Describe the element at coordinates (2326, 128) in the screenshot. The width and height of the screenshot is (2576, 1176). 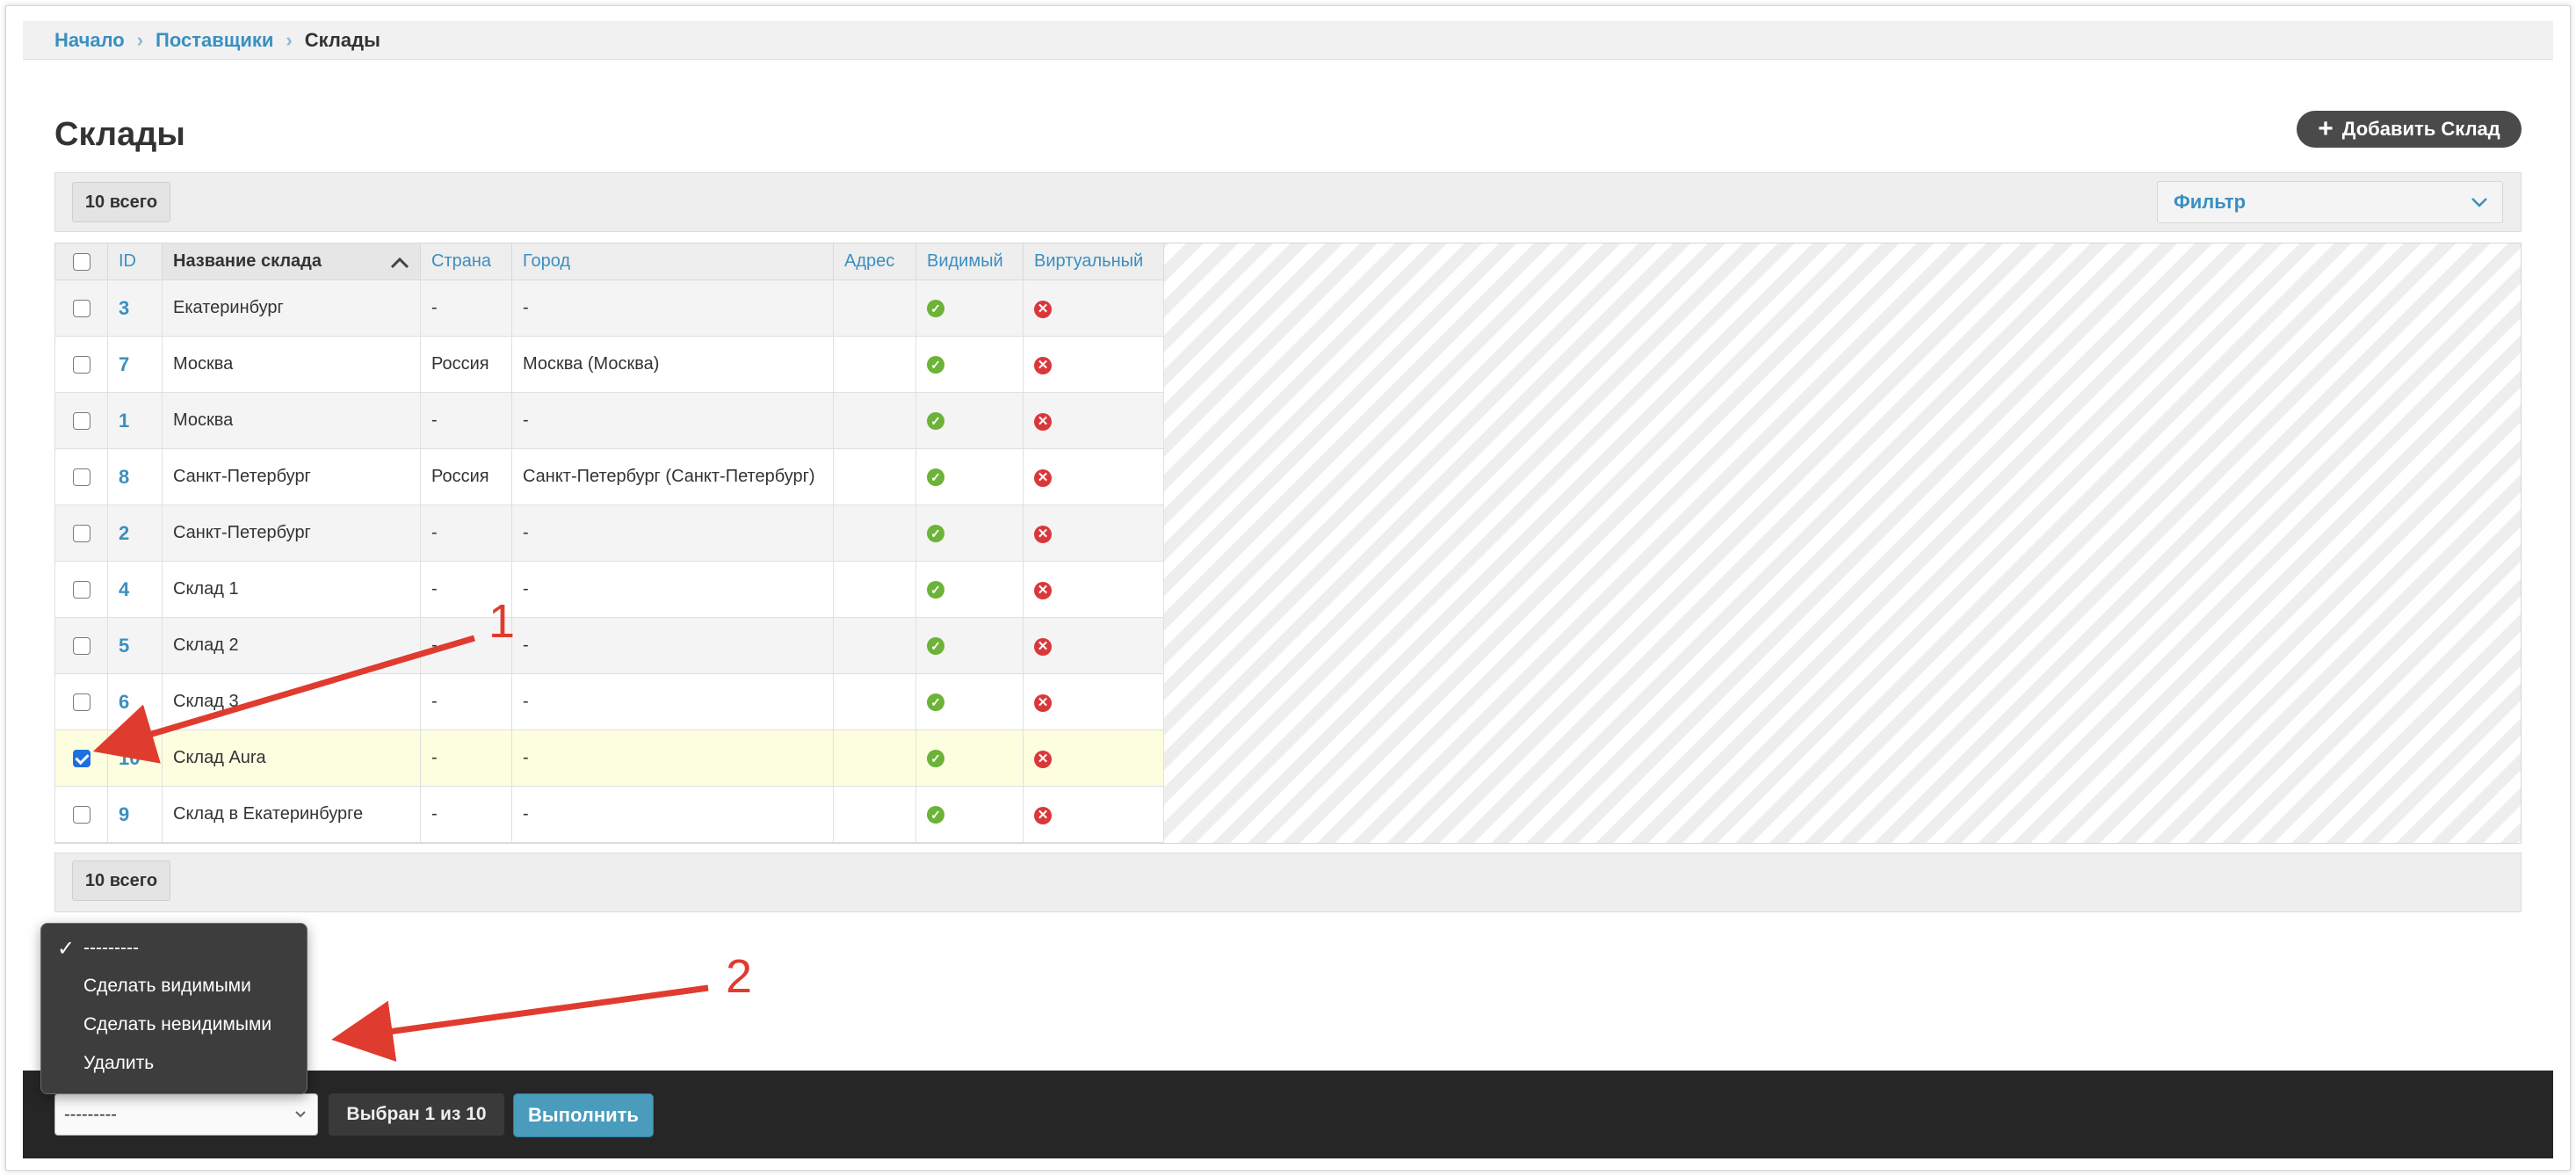
I see `plus-icon: +` at that location.